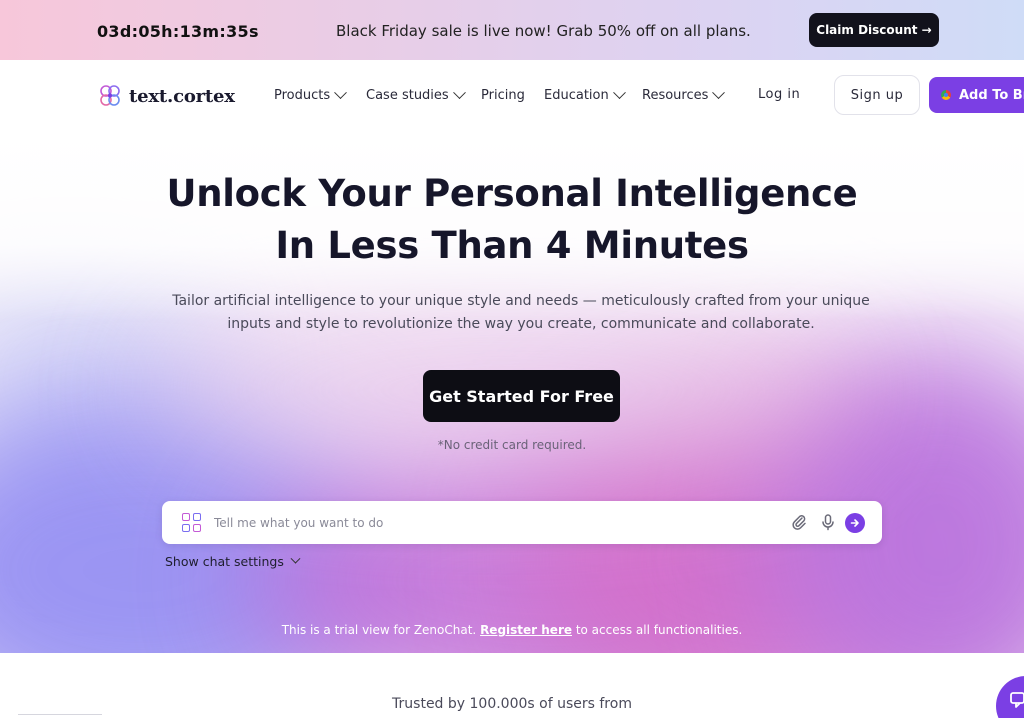 Image resolution: width=1024 pixels, height=718 pixels. What do you see at coordinates (946, 95) in the screenshot?
I see `chrome-icon` at bounding box center [946, 95].